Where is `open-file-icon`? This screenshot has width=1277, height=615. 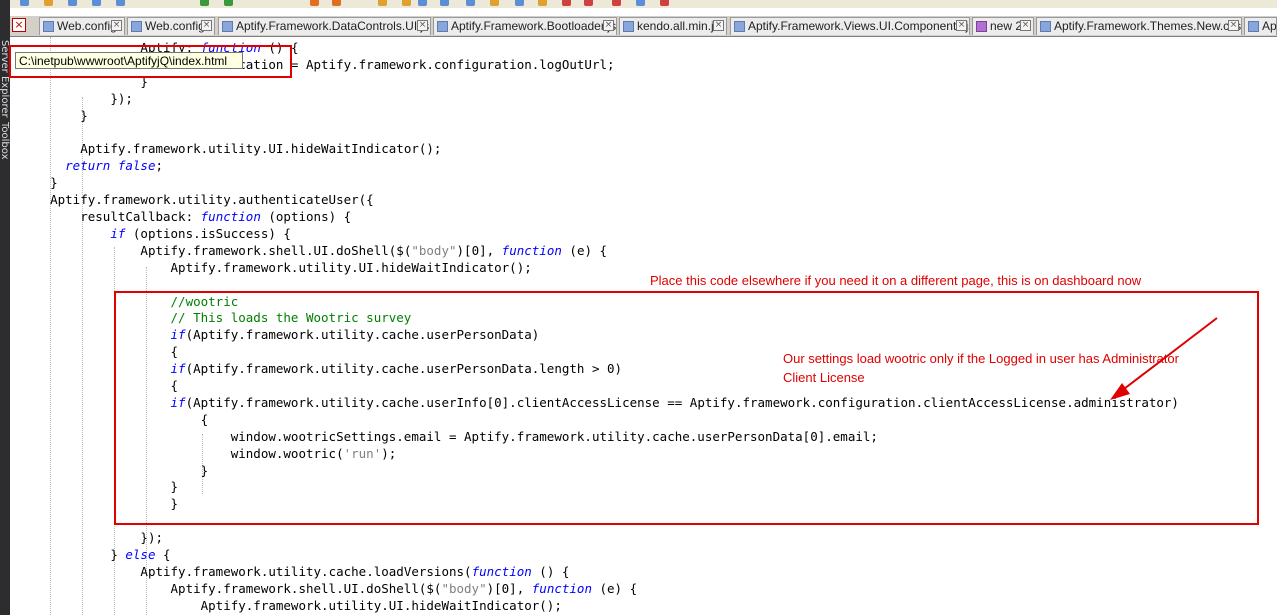
open-file-icon is located at coordinates (48, 3).